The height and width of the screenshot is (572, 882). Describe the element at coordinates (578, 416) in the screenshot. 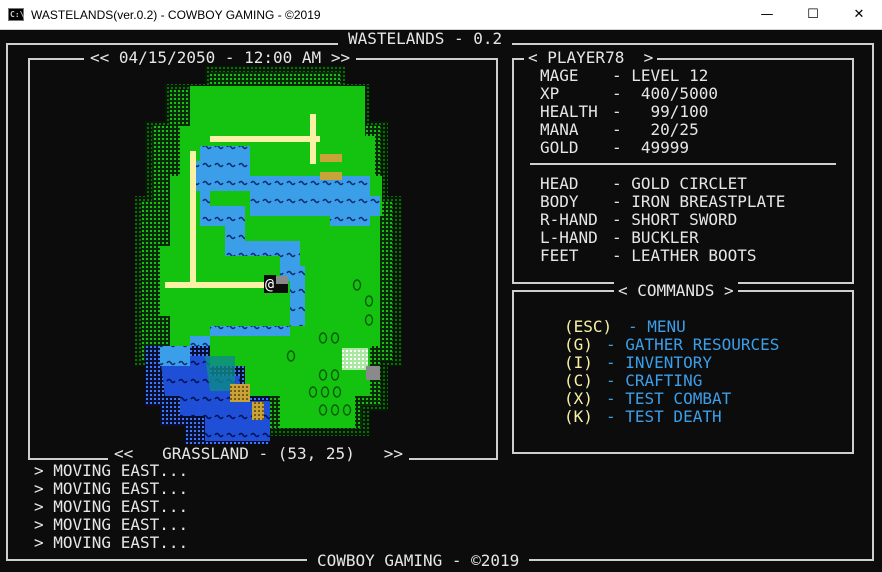

I see `command-key: (K)` at that location.